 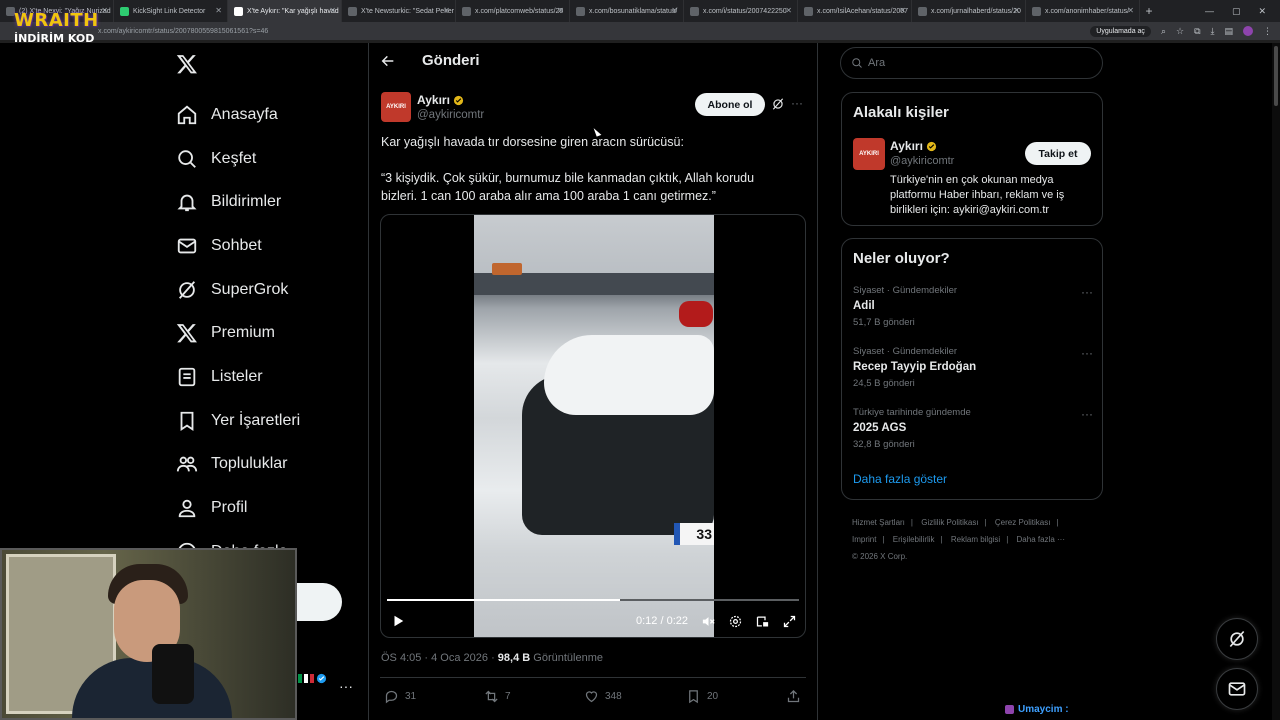 What do you see at coordinates (1262, 11) in the screenshot?
I see `close-window-icon: ✕` at bounding box center [1262, 11].